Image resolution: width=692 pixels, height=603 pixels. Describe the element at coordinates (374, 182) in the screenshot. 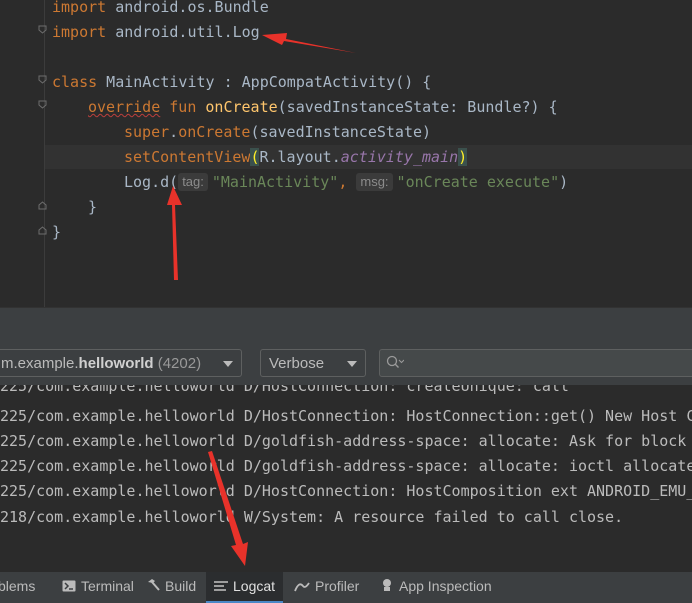

I see `param-hint-msg: msg:` at that location.